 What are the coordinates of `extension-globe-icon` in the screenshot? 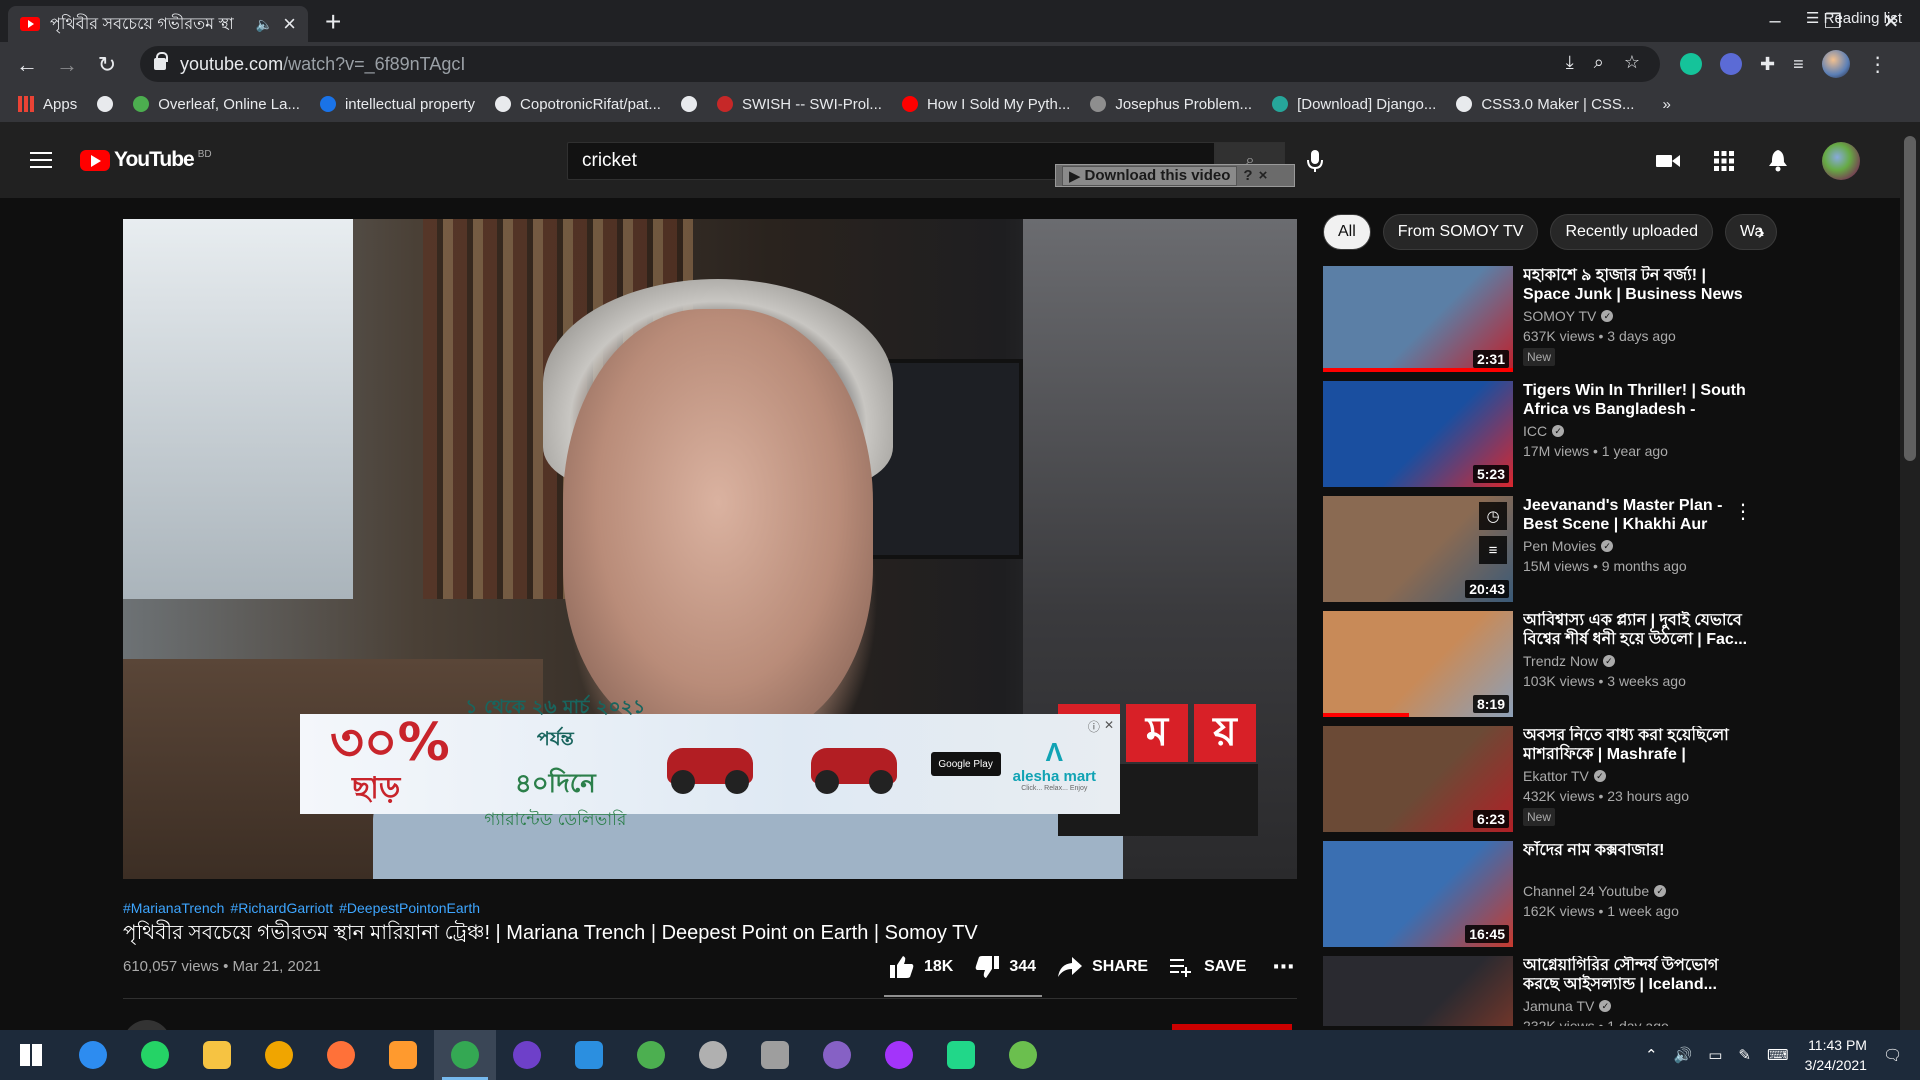 It's located at (1731, 64).